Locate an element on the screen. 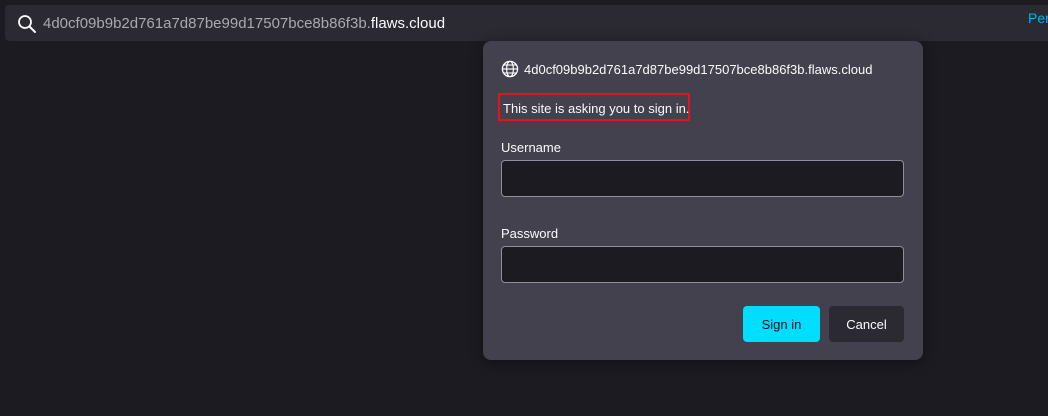 Image resolution: width=1048 pixels, height=416 pixels. highlight-box: This site is asking you to sign in. is located at coordinates (594, 107).